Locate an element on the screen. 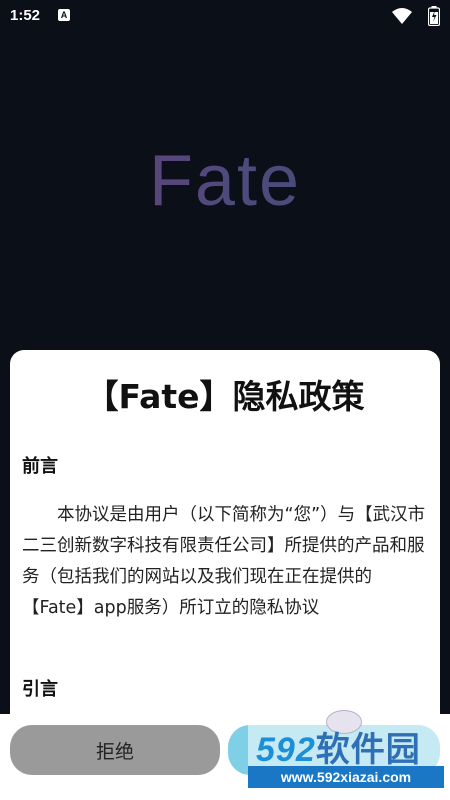 Image resolution: width=450 pixels, height=800 pixels. reject-button: 拒绝 is located at coordinates (115, 750).